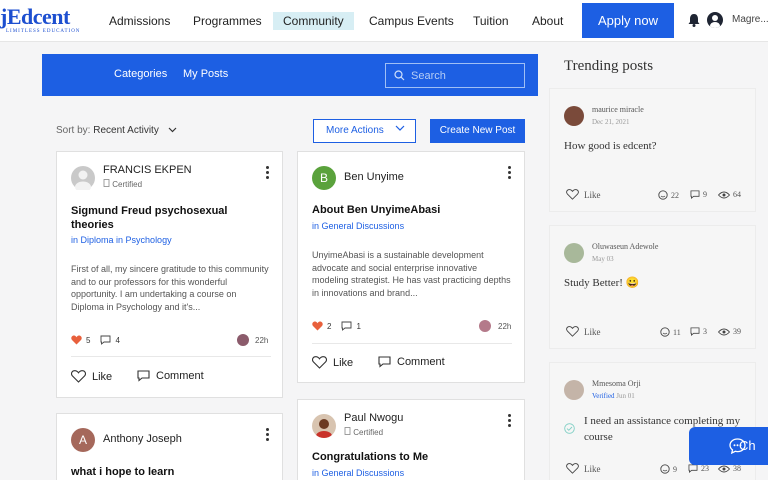 The width and height of the screenshot is (768, 480). I want to click on more-actions-button: More Actions, so click(364, 131).